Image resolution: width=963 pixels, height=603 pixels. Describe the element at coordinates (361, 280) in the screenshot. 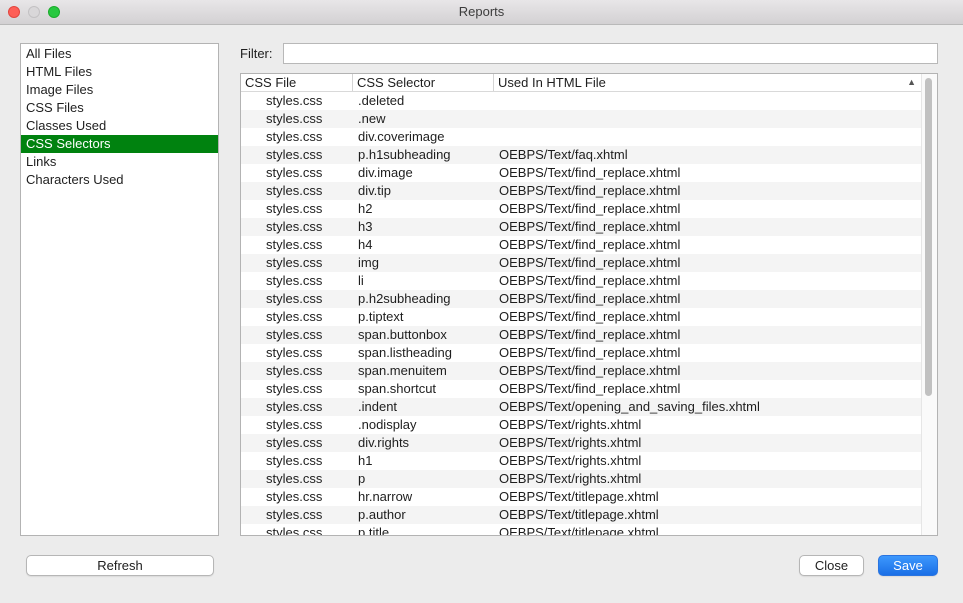

I see `cell-css-selector: li` at that location.